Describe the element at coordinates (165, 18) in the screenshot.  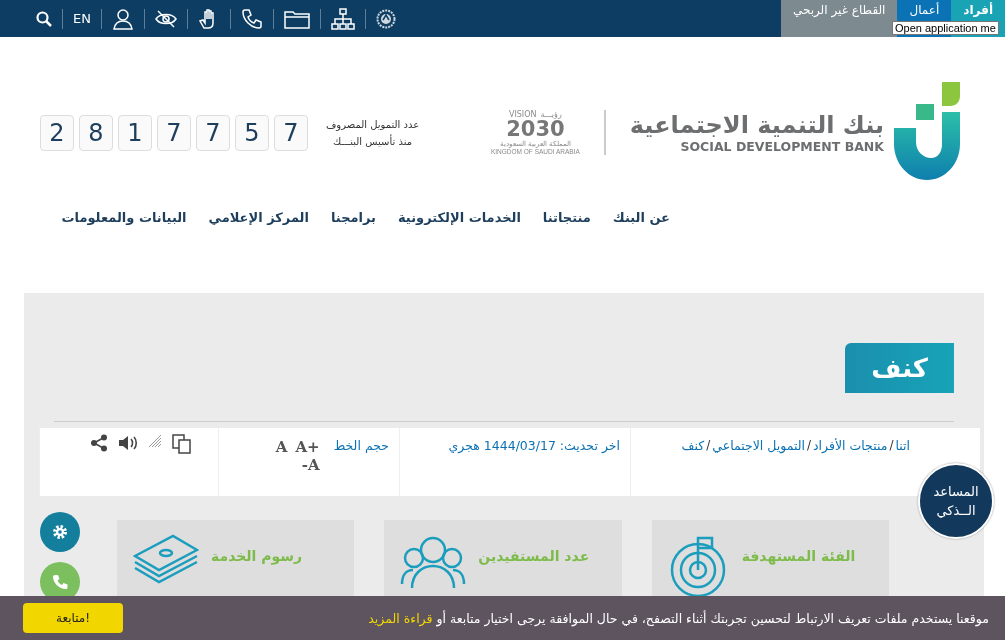
I see `eye-slash-icon` at that location.